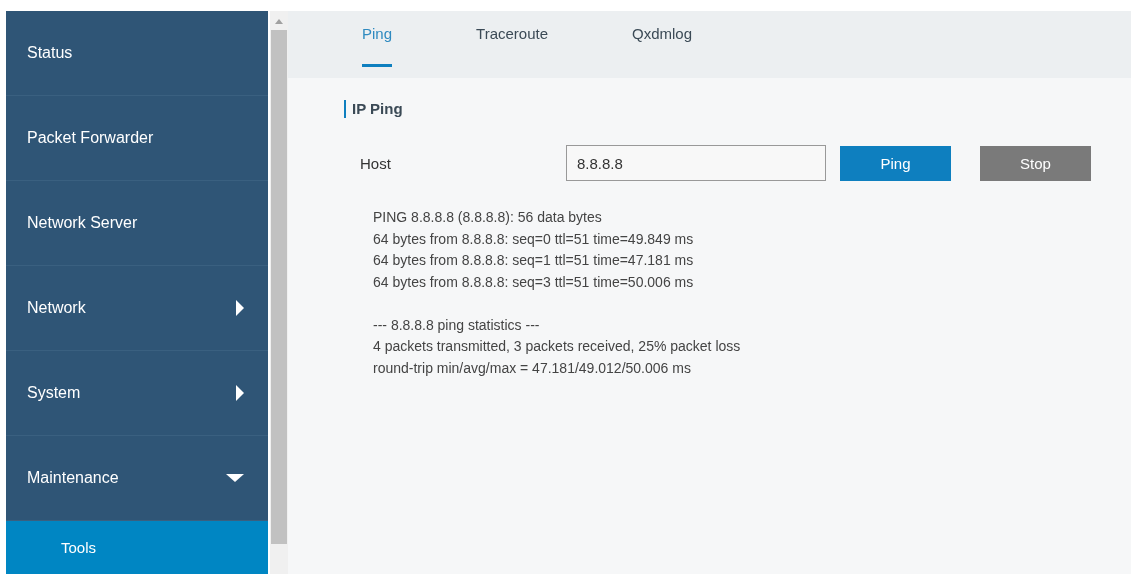 The height and width of the screenshot is (574, 1131). I want to click on section-title: IP Ping, so click(727, 109).